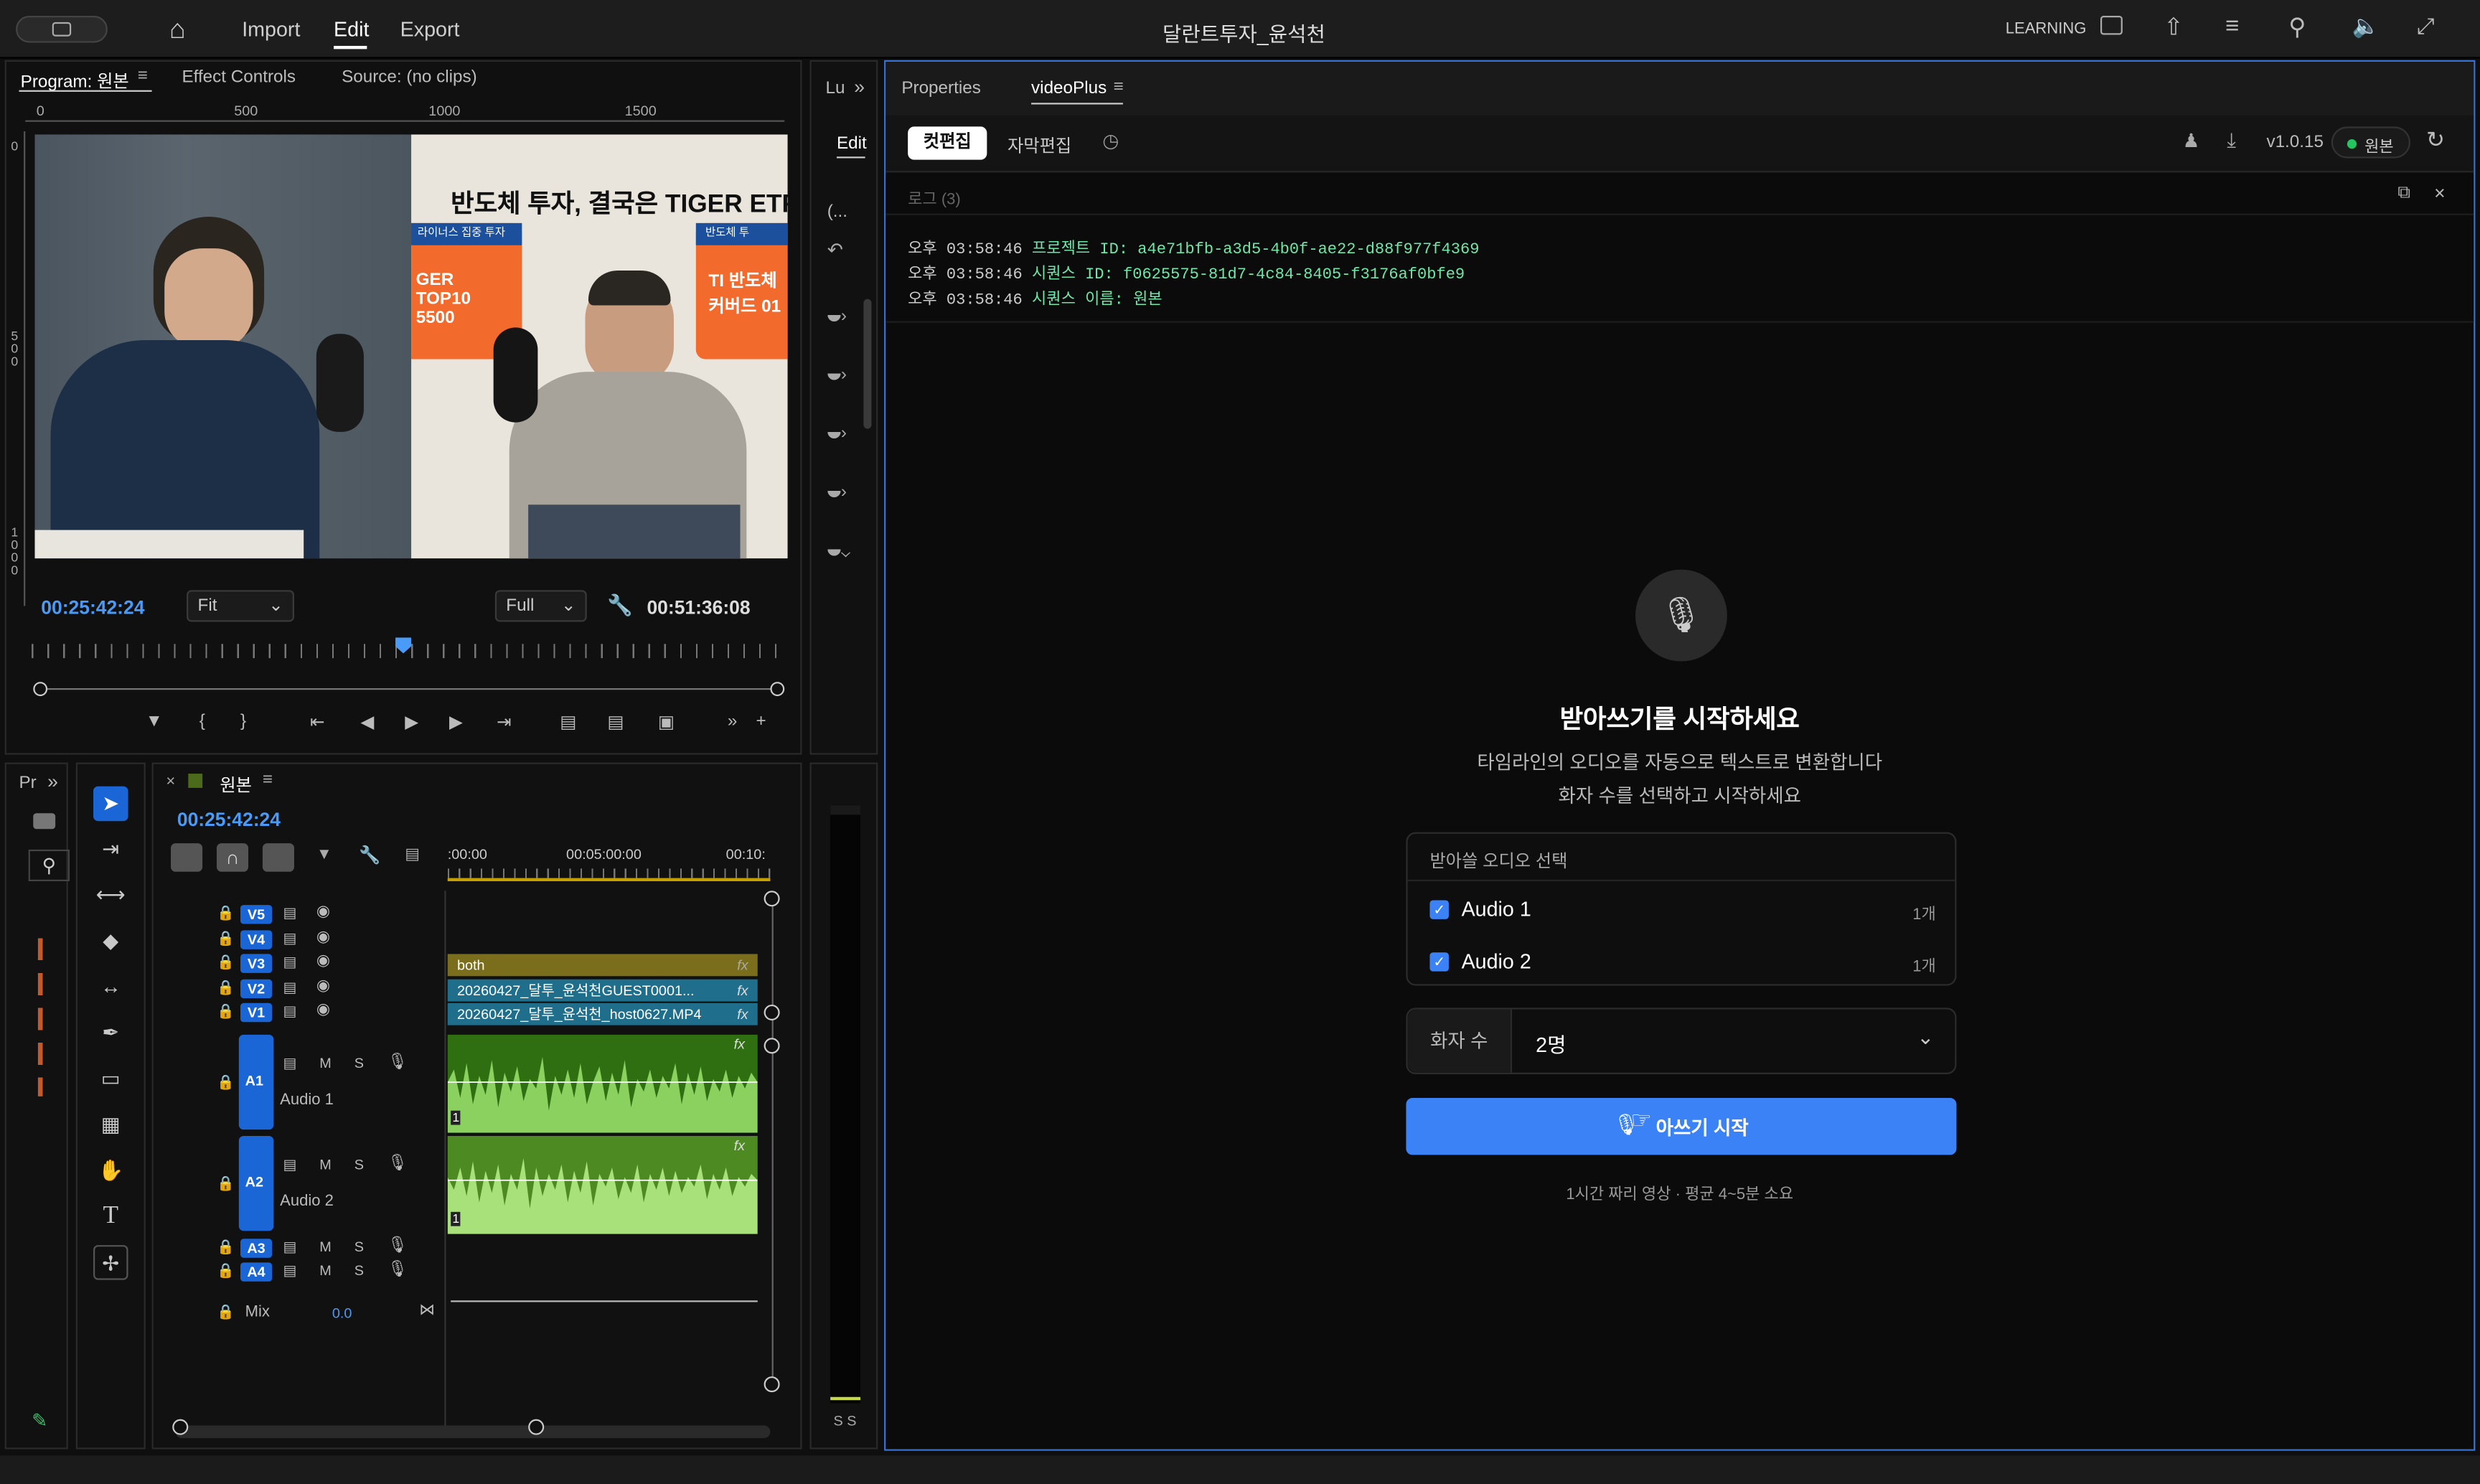 The height and width of the screenshot is (1484, 2480). I want to click on track-label: V1, so click(256, 1012).